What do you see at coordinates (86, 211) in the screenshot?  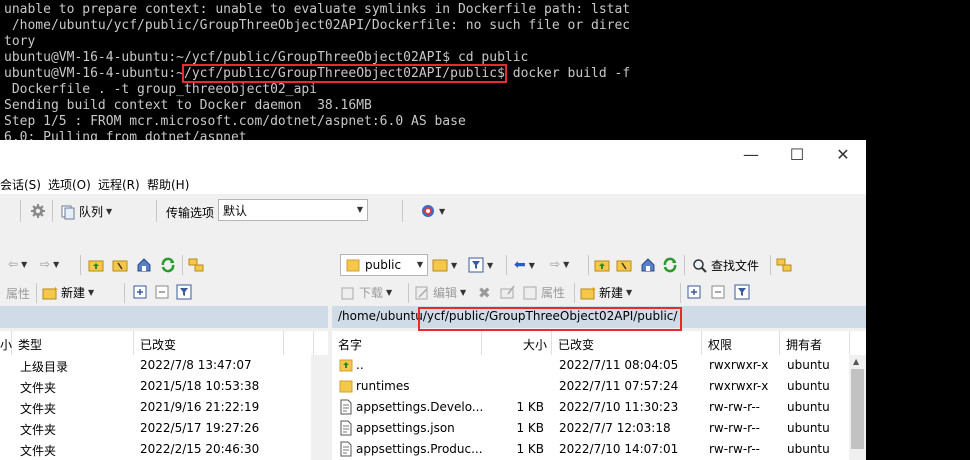 I see `queue-button: 队列 ▼` at bounding box center [86, 211].